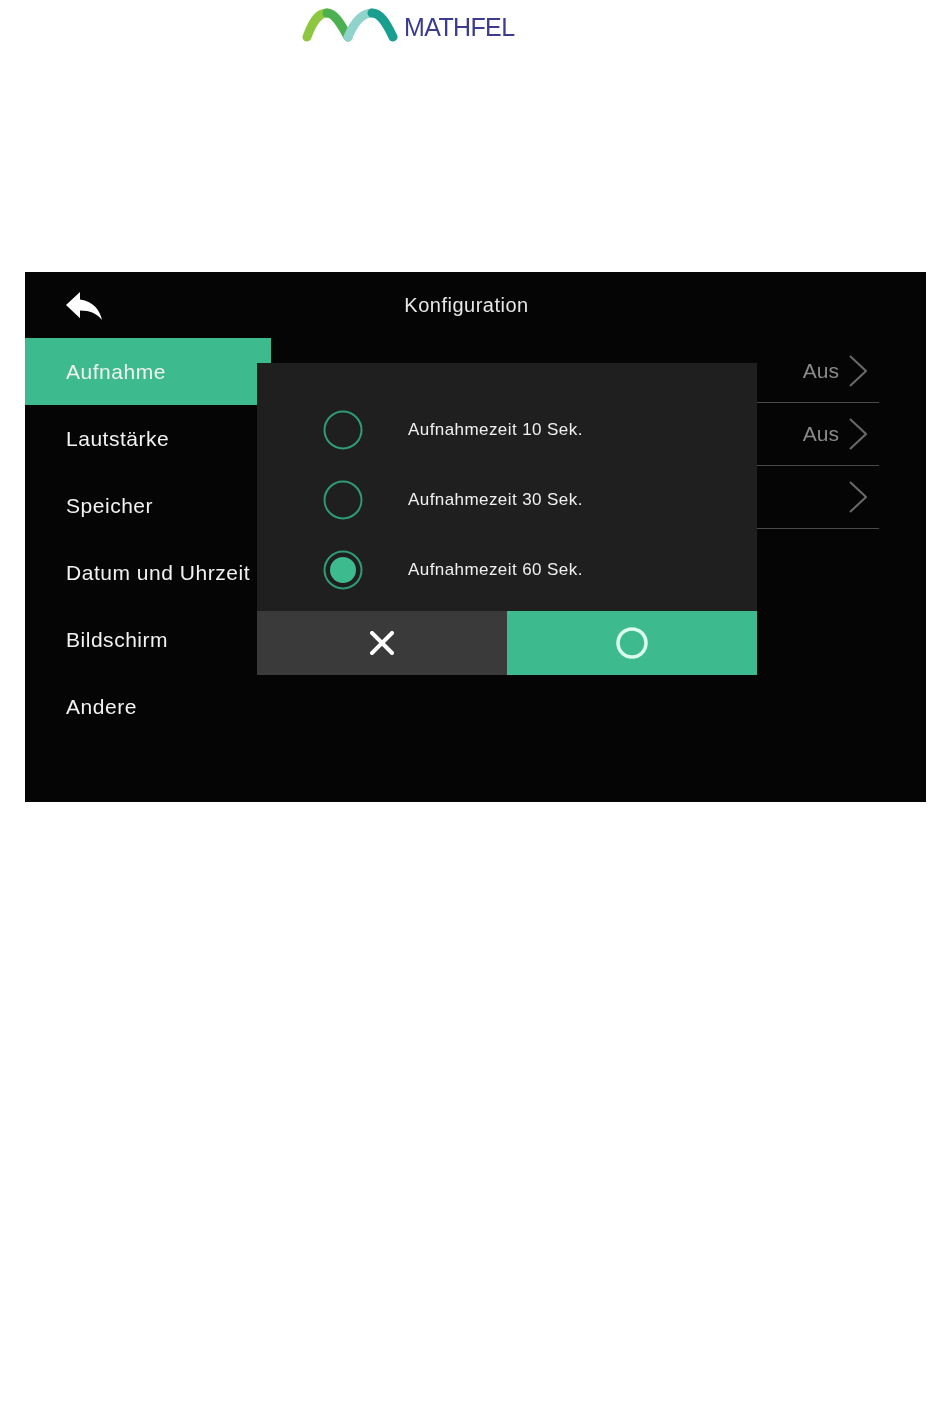 The width and height of the screenshot is (950, 1424). Describe the element at coordinates (382, 643) in the screenshot. I see `close-icon` at that location.